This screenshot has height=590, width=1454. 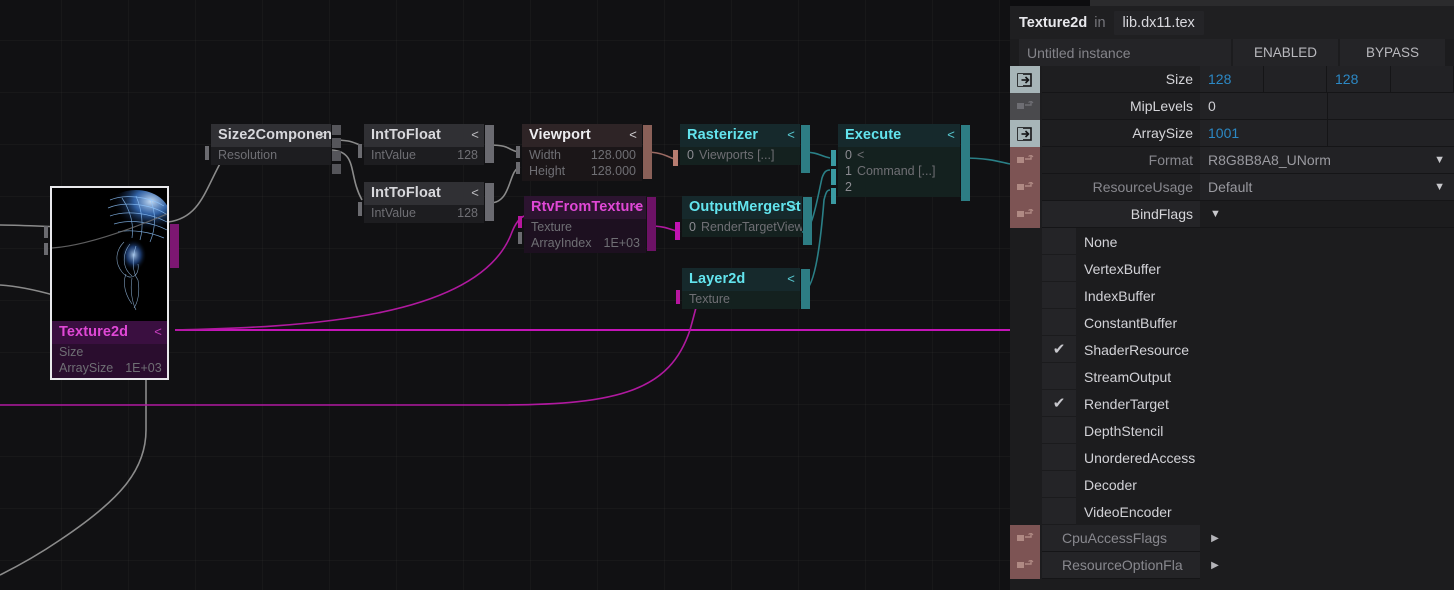 I want to click on graph-node-texture2d: Texture2d < Size ArraySize 1E+03, so click(x=111, y=283).